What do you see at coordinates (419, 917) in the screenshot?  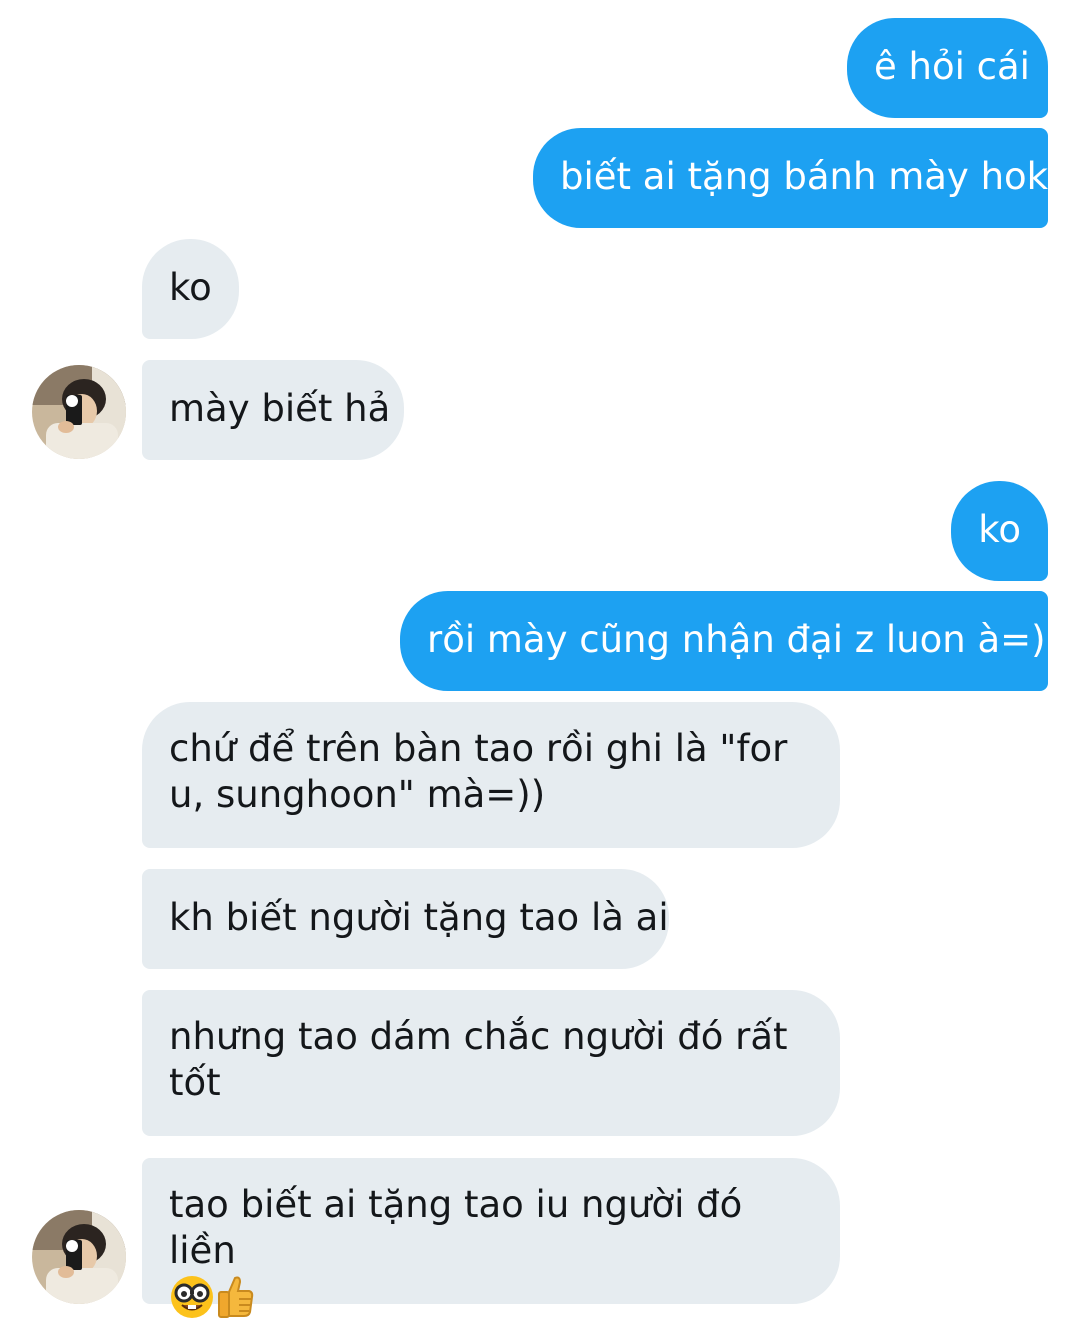 I see `message-text: kh biết người tặng tao là ai` at bounding box center [419, 917].